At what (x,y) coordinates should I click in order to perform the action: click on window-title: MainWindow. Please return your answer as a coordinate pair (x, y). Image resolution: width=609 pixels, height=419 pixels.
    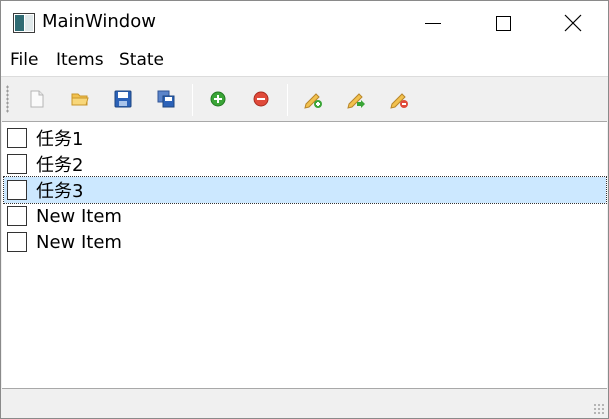
    Looking at the image, I should click on (99, 21).